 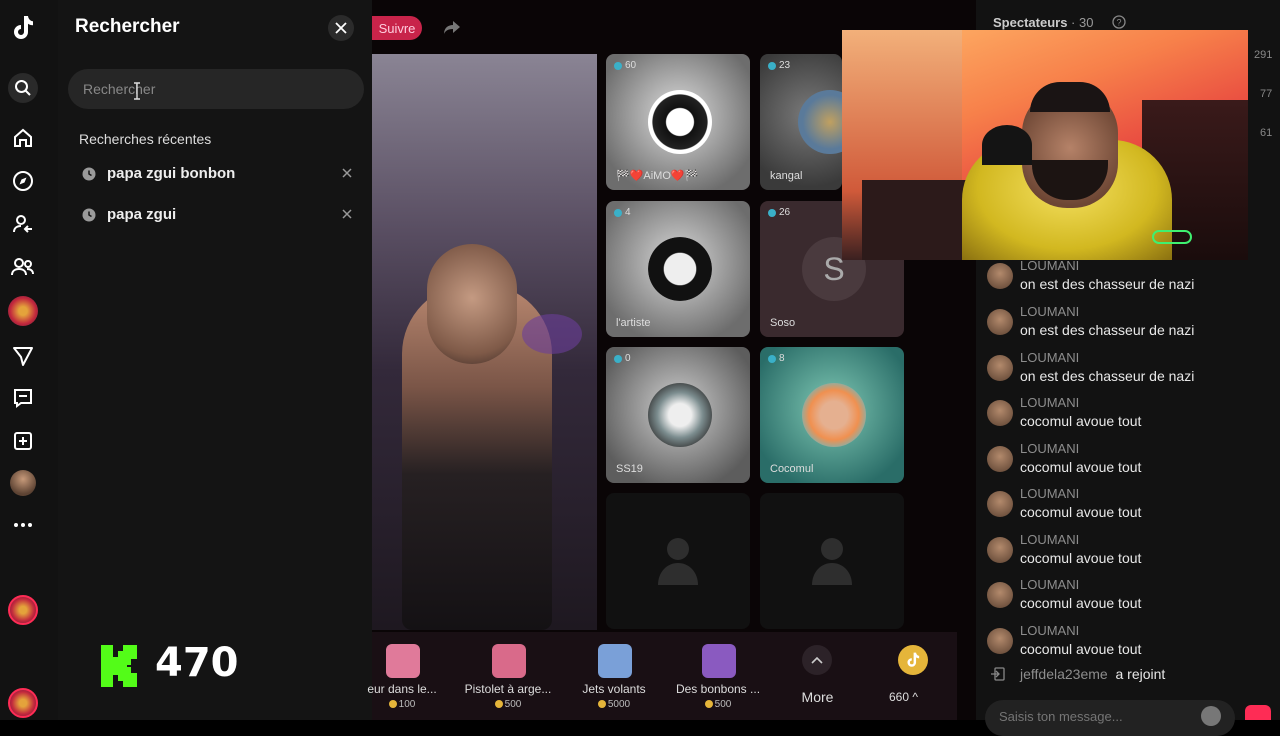 What do you see at coordinates (785, 65) in the screenshot?
I see `guest-count: 23` at bounding box center [785, 65].